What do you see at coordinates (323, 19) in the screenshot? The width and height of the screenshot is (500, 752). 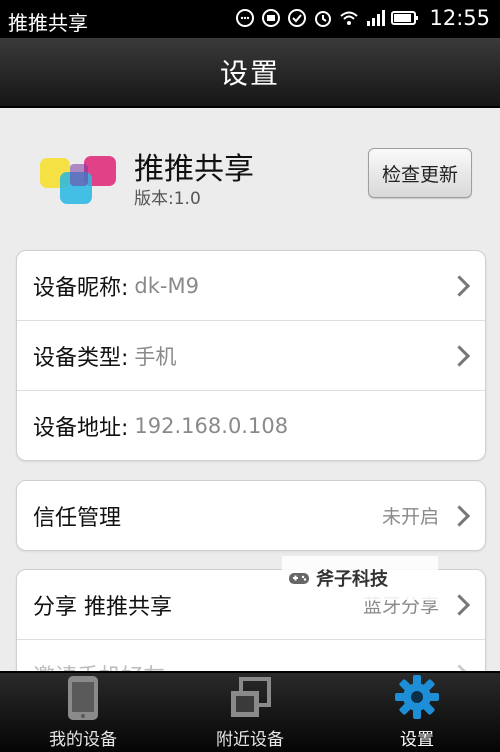 I see `alarm-icon` at bounding box center [323, 19].